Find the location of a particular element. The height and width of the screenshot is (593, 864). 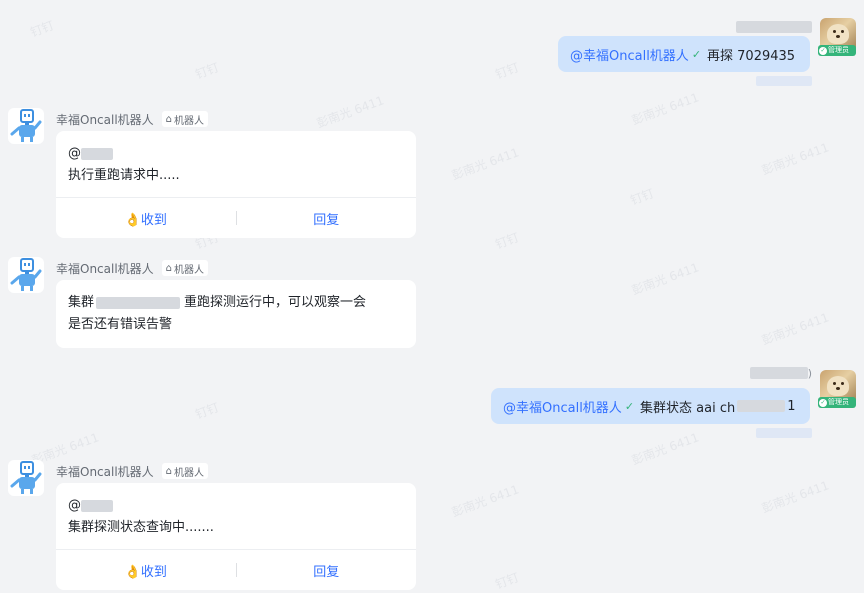

text-suffix: 重跑探测运行中，可以观察一会 is located at coordinates (275, 302).